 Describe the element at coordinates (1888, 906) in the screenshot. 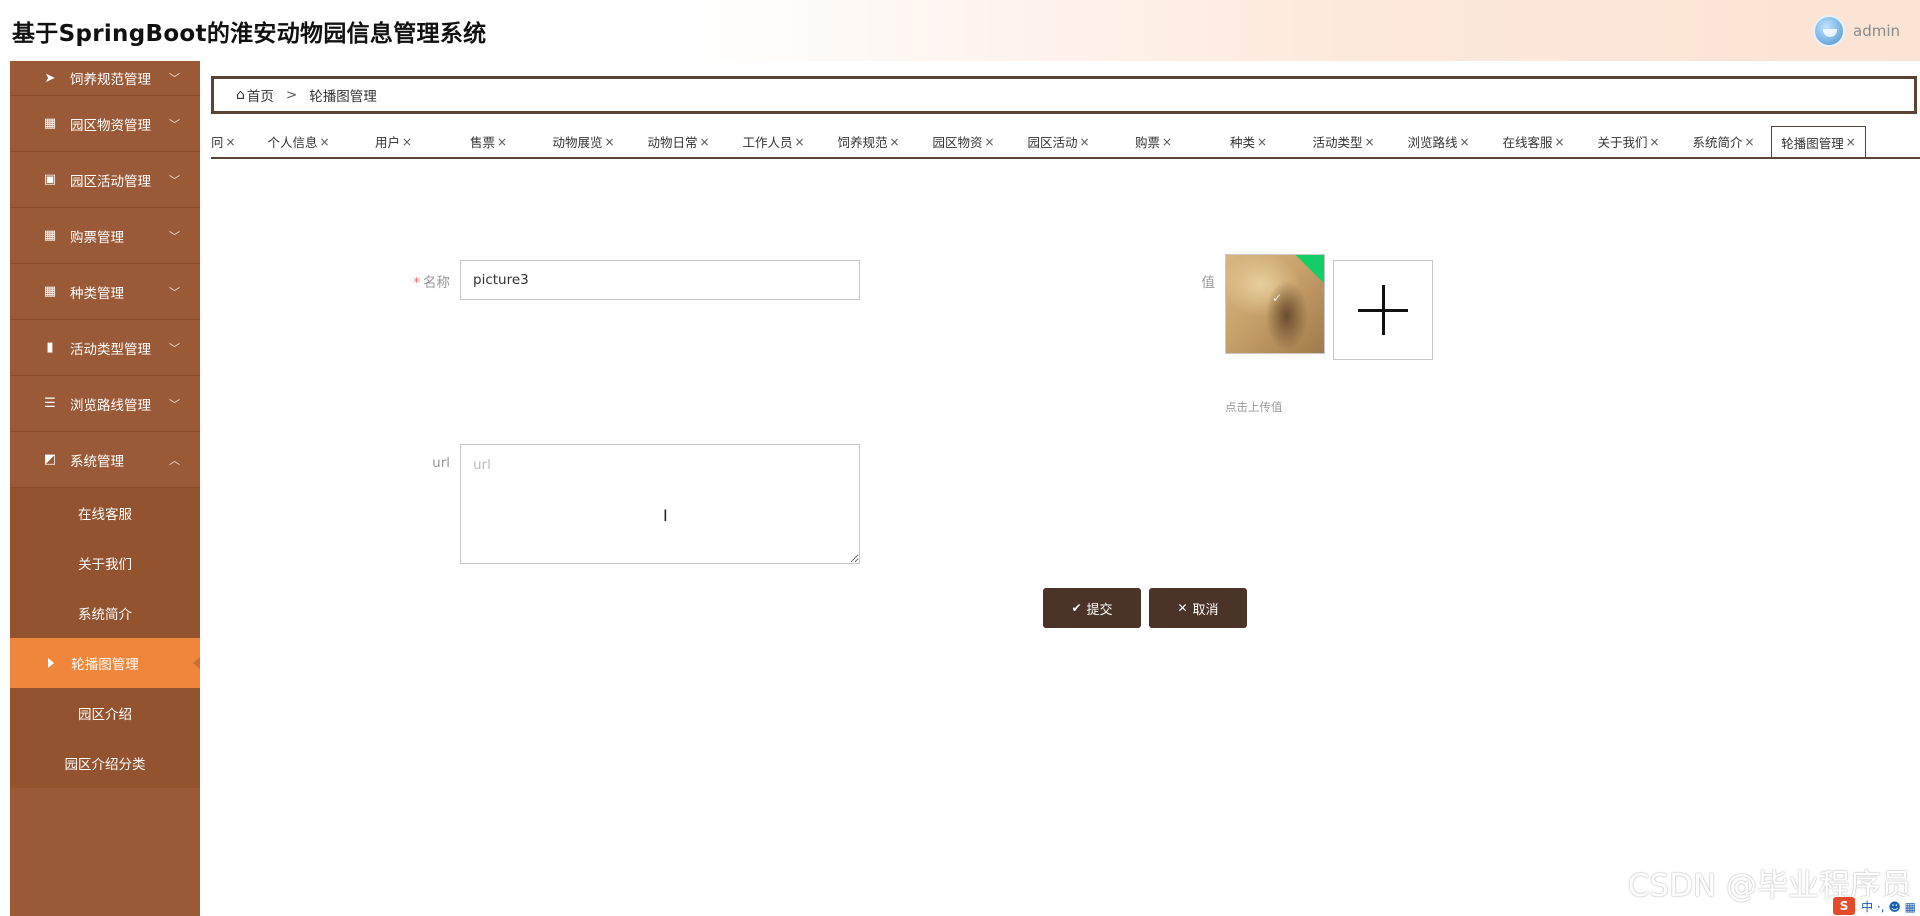

I see `ime-status: 中 ·, ☻ ▦` at that location.